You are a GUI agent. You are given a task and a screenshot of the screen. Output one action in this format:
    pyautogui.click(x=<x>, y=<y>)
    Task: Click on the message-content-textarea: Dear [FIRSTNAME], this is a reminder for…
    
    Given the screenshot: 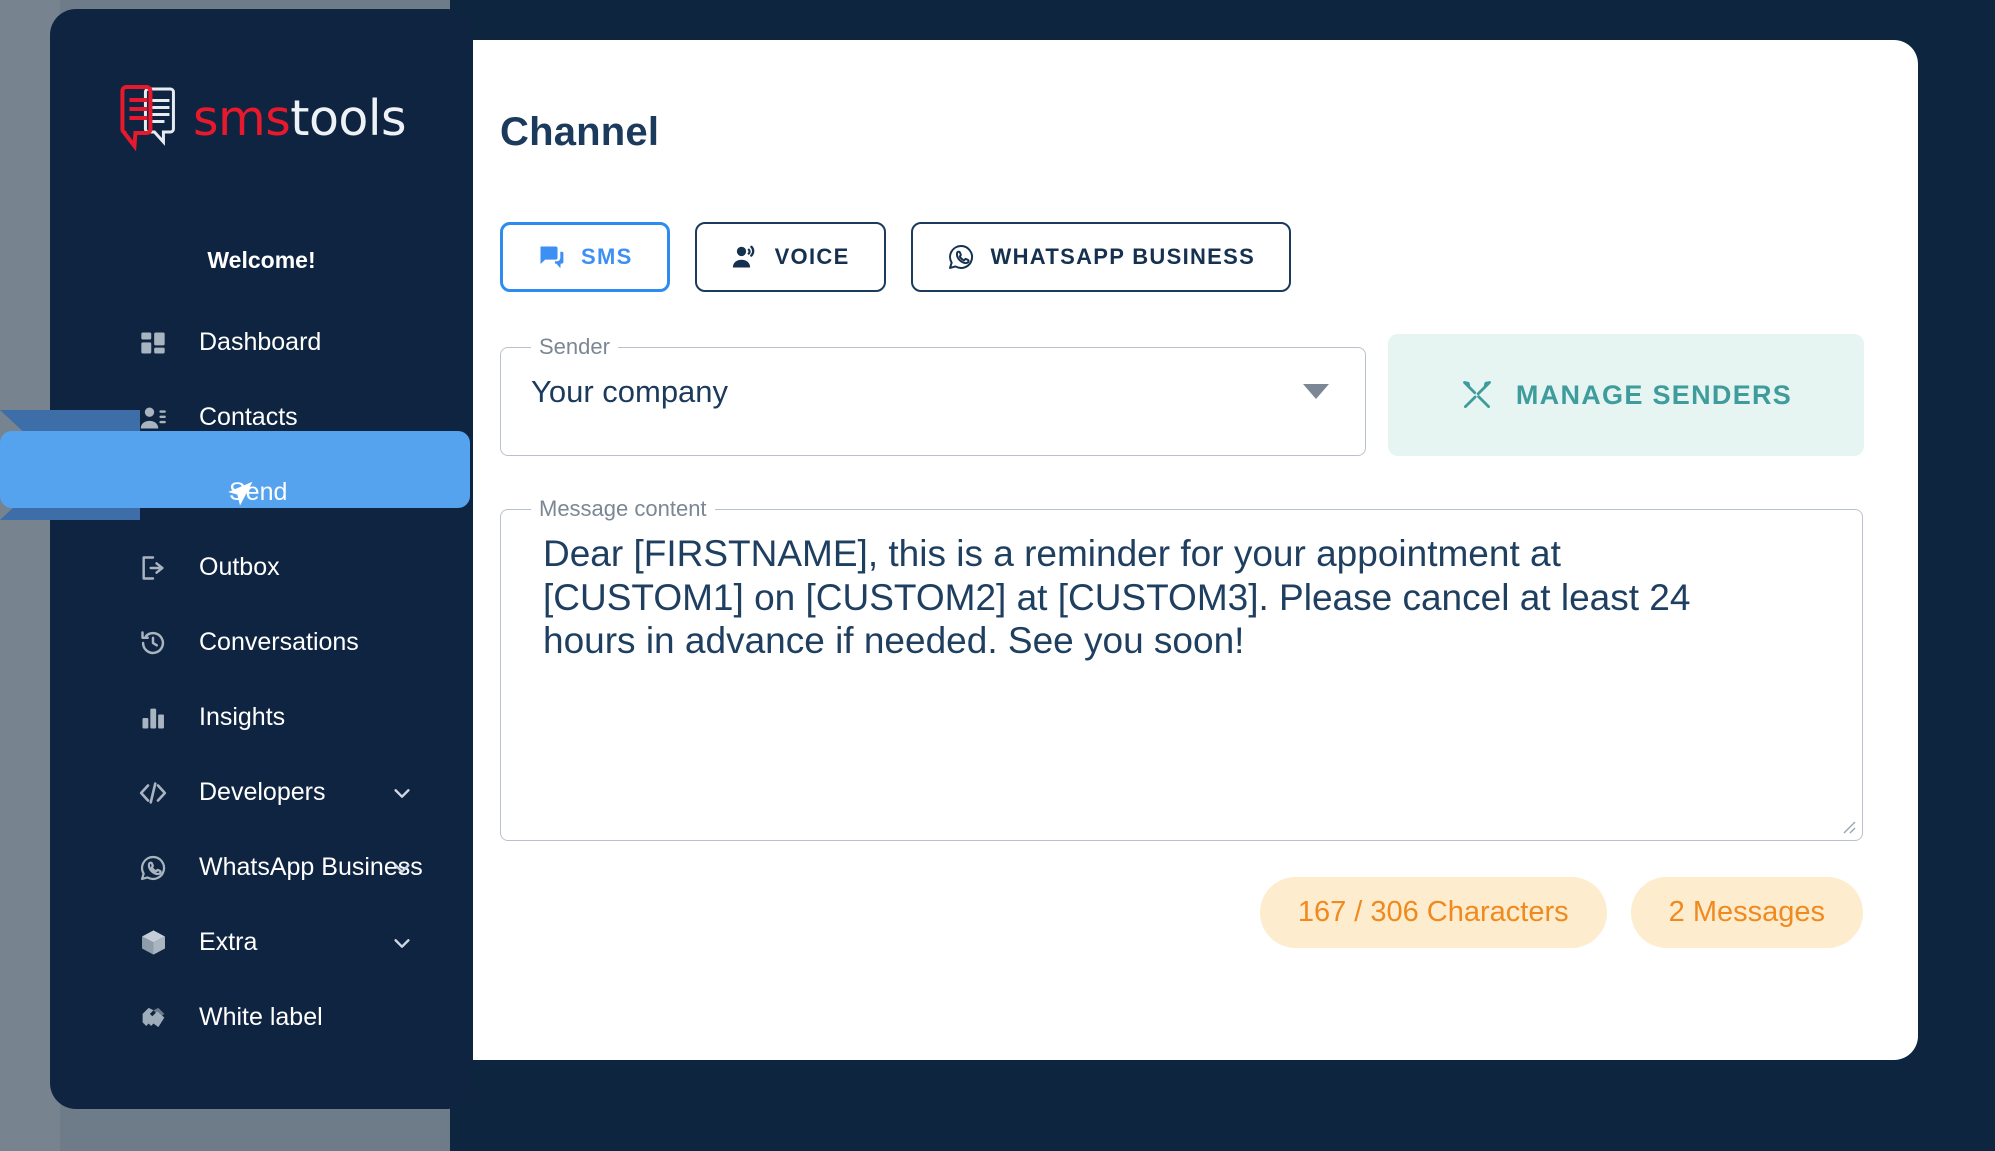 What is the action you would take?
    pyautogui.click(x=1136, y=588)
    